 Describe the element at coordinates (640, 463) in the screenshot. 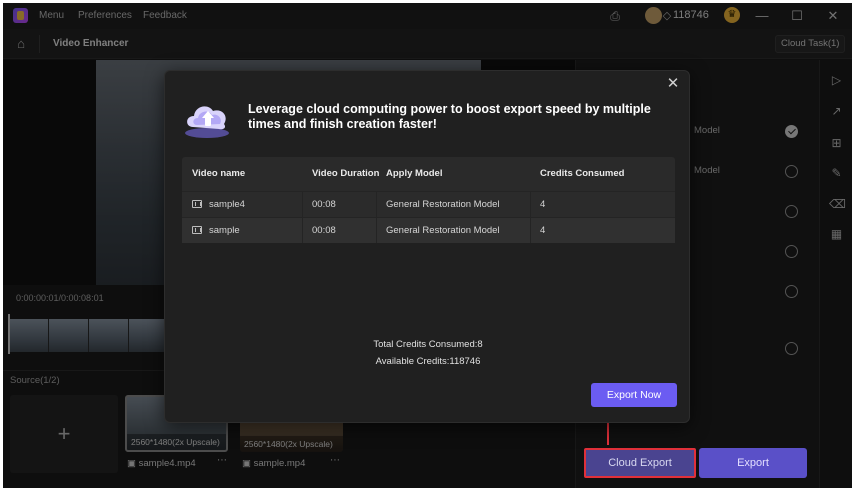

I see `cloud-export-button: Cloud Export` at that location.